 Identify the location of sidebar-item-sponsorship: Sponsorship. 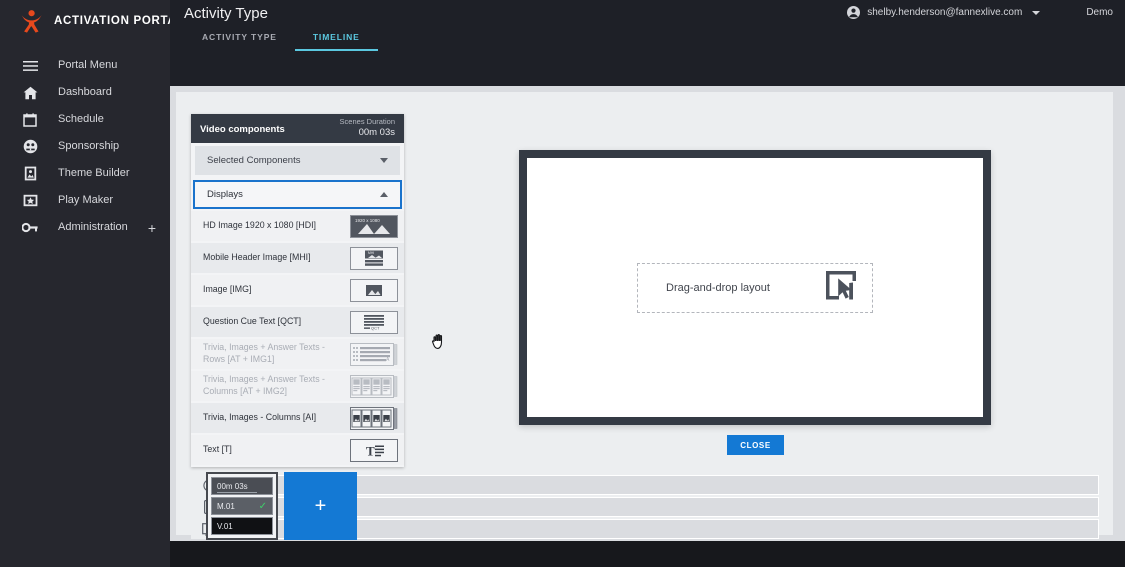
(85, 146).